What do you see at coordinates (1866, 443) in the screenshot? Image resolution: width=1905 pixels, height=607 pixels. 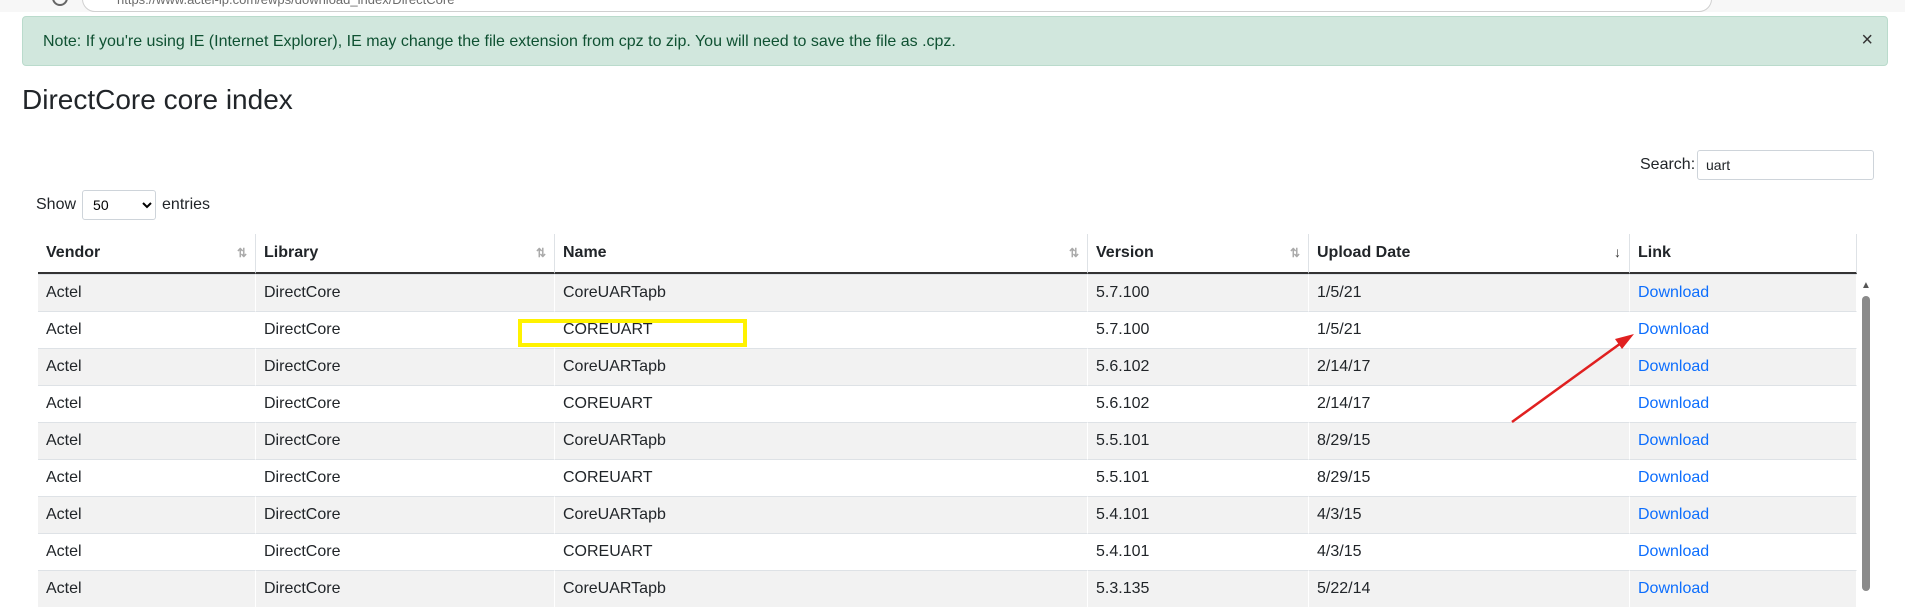 I see `scrollbar-thumb` at bounding box center [1866, 443].